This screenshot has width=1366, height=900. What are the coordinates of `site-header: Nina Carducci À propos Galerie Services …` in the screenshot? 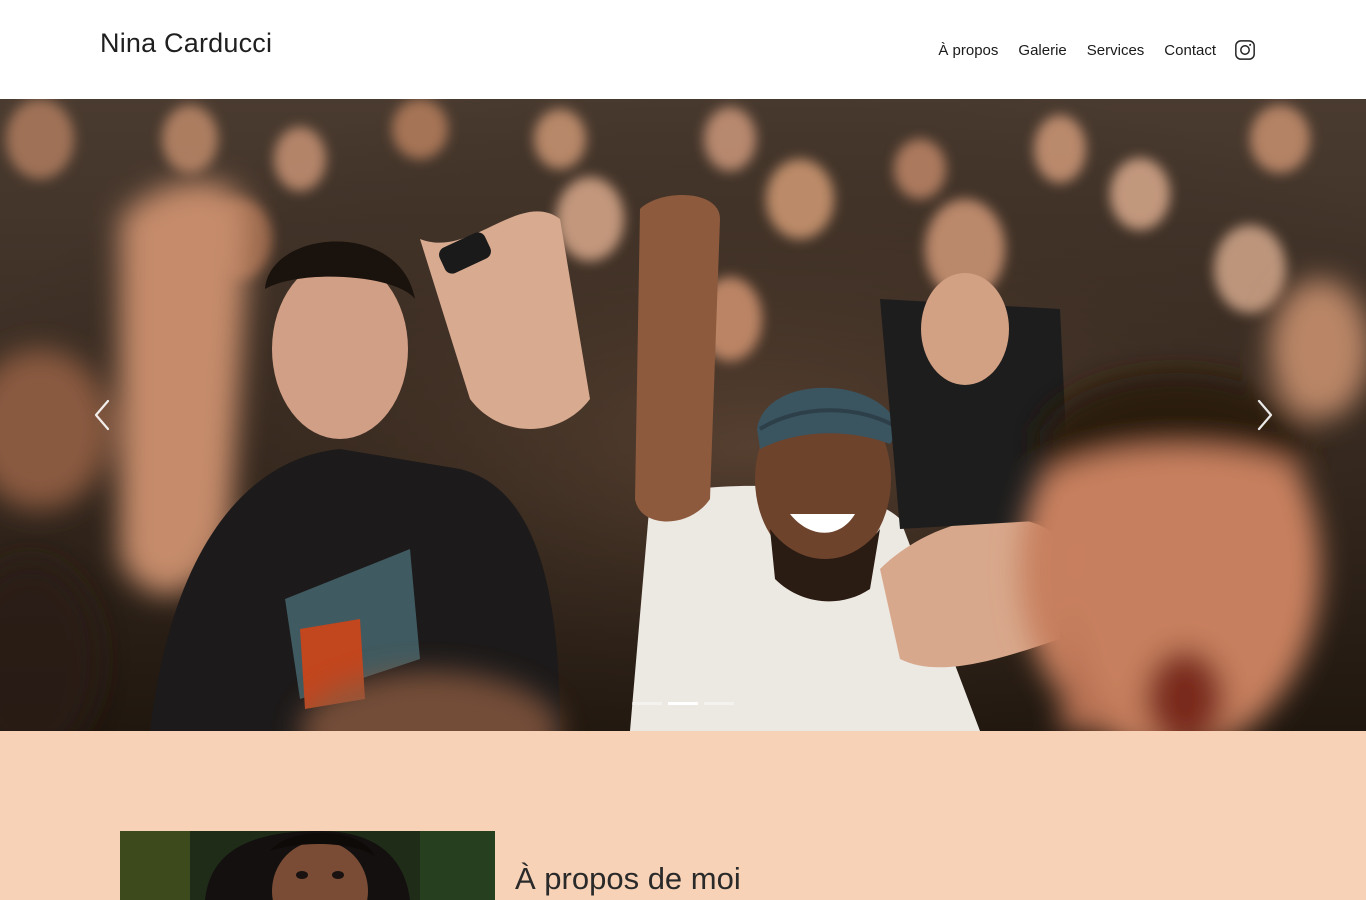 It's located at (683, 49).